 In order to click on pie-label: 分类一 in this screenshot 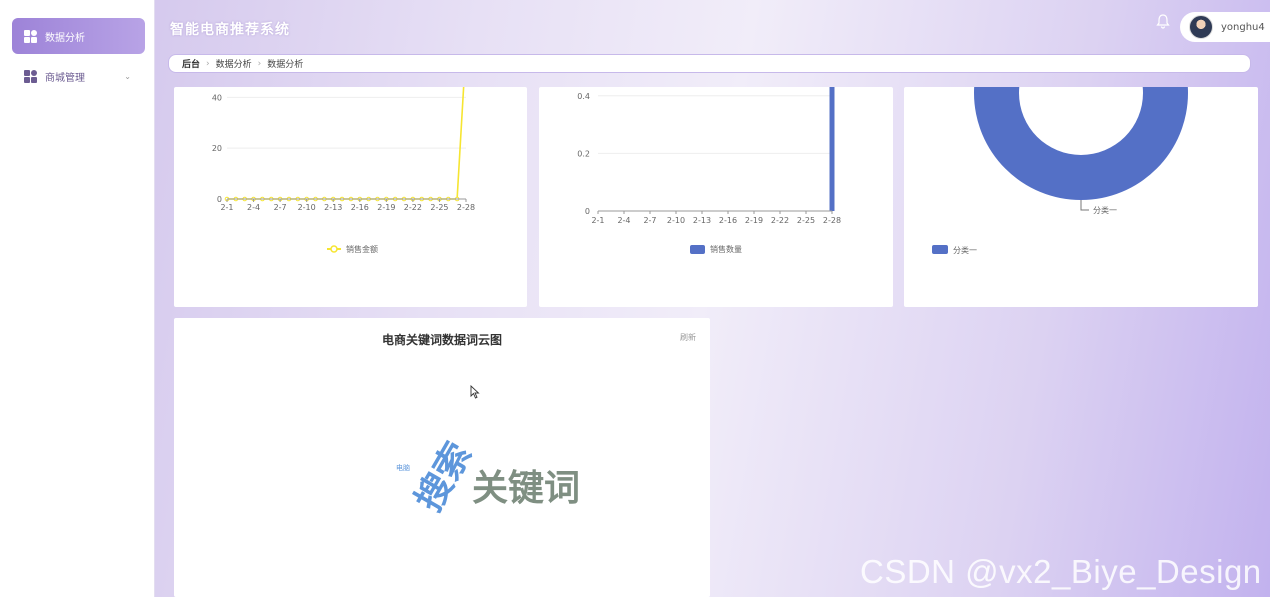, I will do `click(1105, 210)`.